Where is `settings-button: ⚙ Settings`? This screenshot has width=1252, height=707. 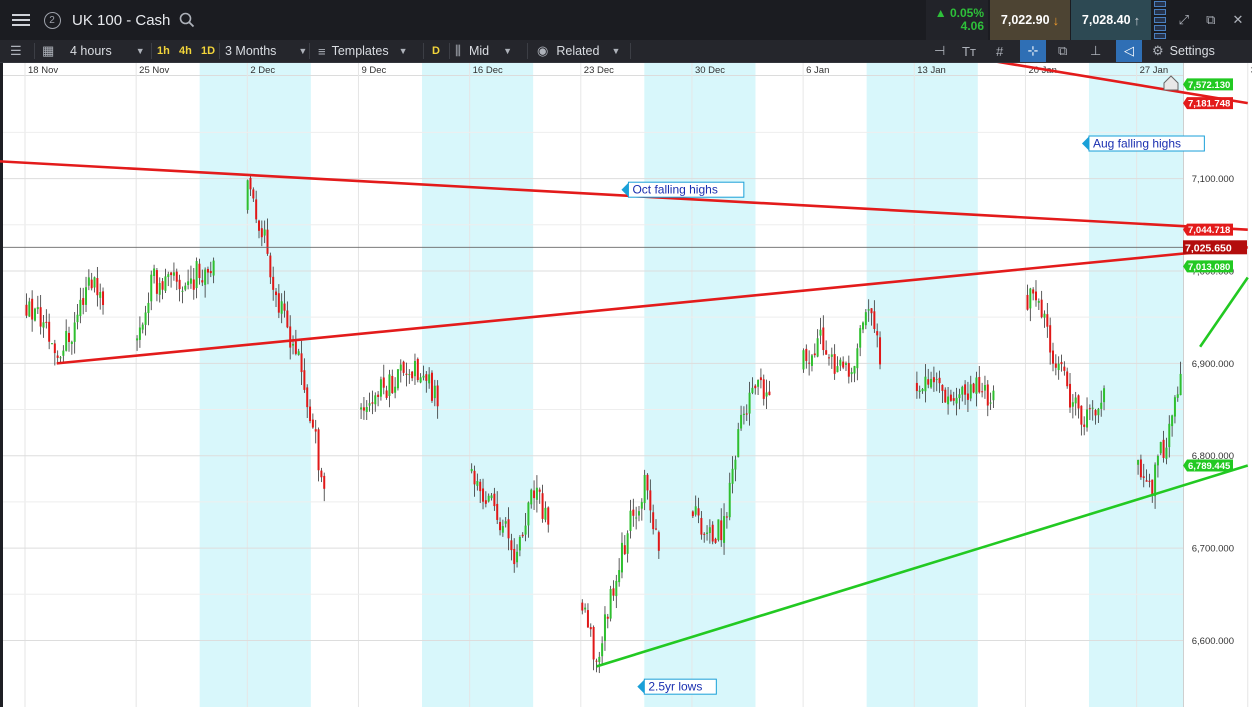
settings-button: ⚙ Settings is located at coordinates (1183, 51).